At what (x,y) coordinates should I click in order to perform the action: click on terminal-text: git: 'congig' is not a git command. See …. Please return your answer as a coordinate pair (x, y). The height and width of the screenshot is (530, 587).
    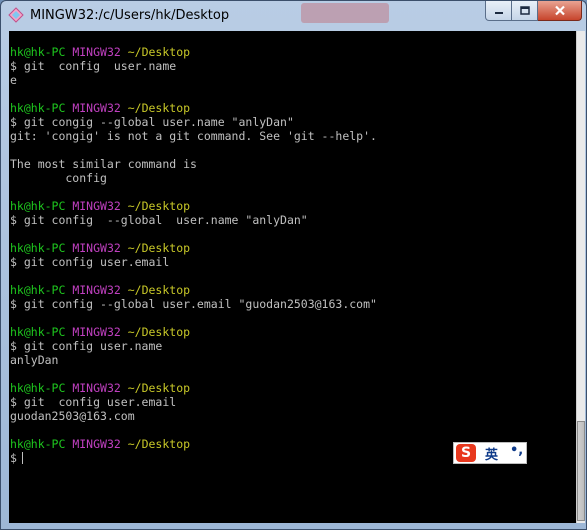
    Looking at the image, I should click on (193, 136).